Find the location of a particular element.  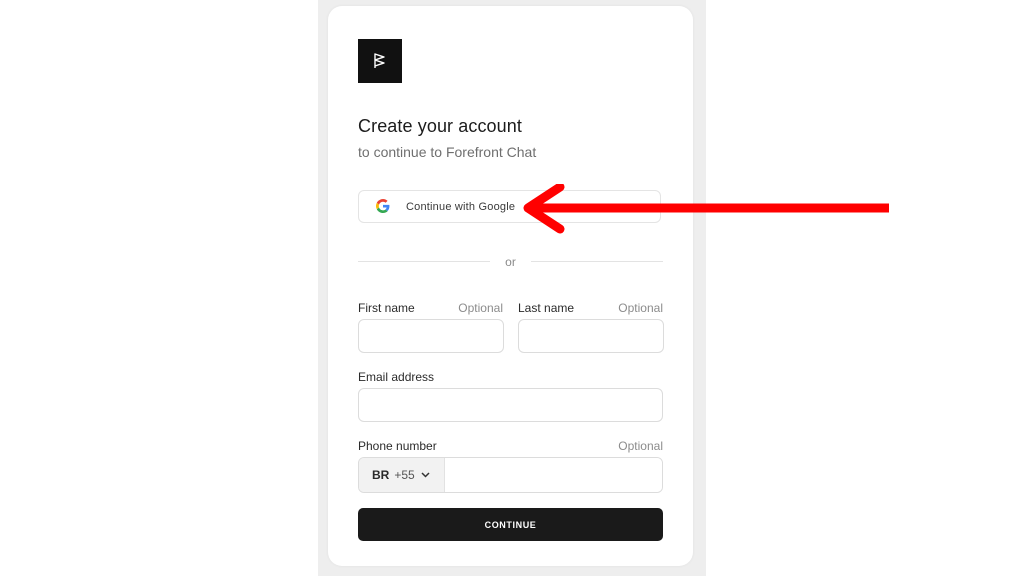

divider-line-right is located at coordinates (597, 261).